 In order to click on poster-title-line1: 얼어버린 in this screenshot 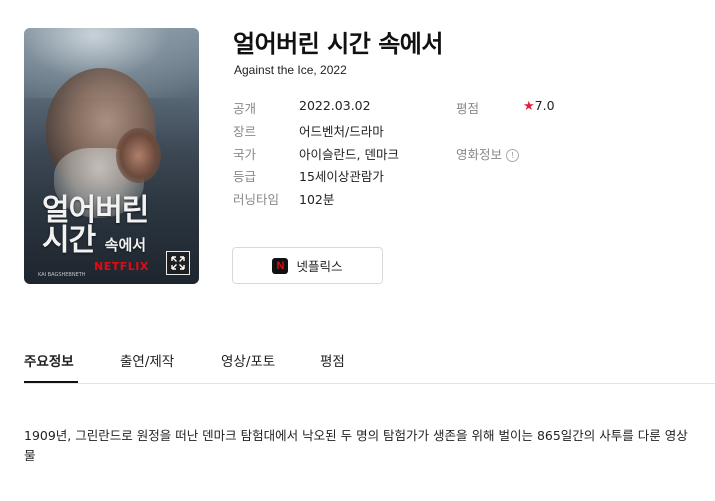, I will do `click(95, 210)`.